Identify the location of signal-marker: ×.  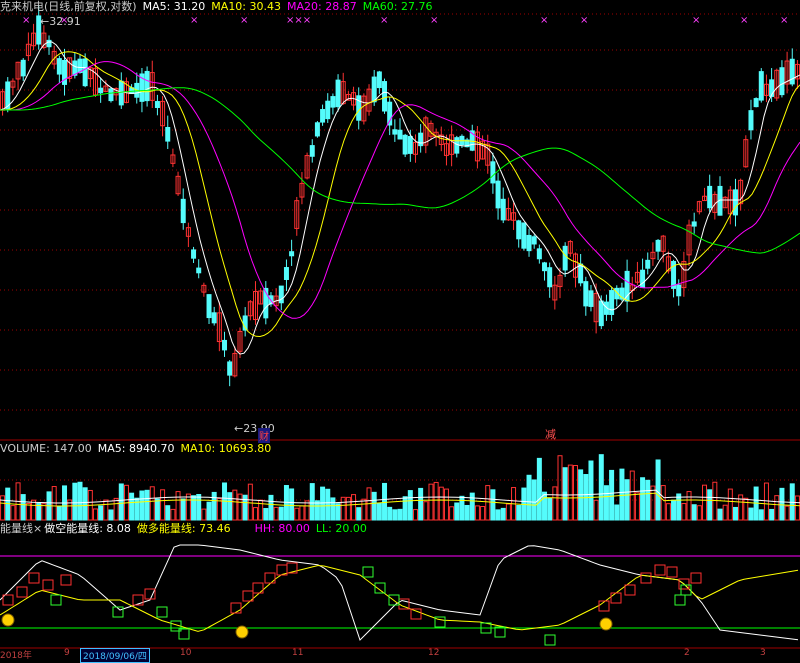
(26, 20).